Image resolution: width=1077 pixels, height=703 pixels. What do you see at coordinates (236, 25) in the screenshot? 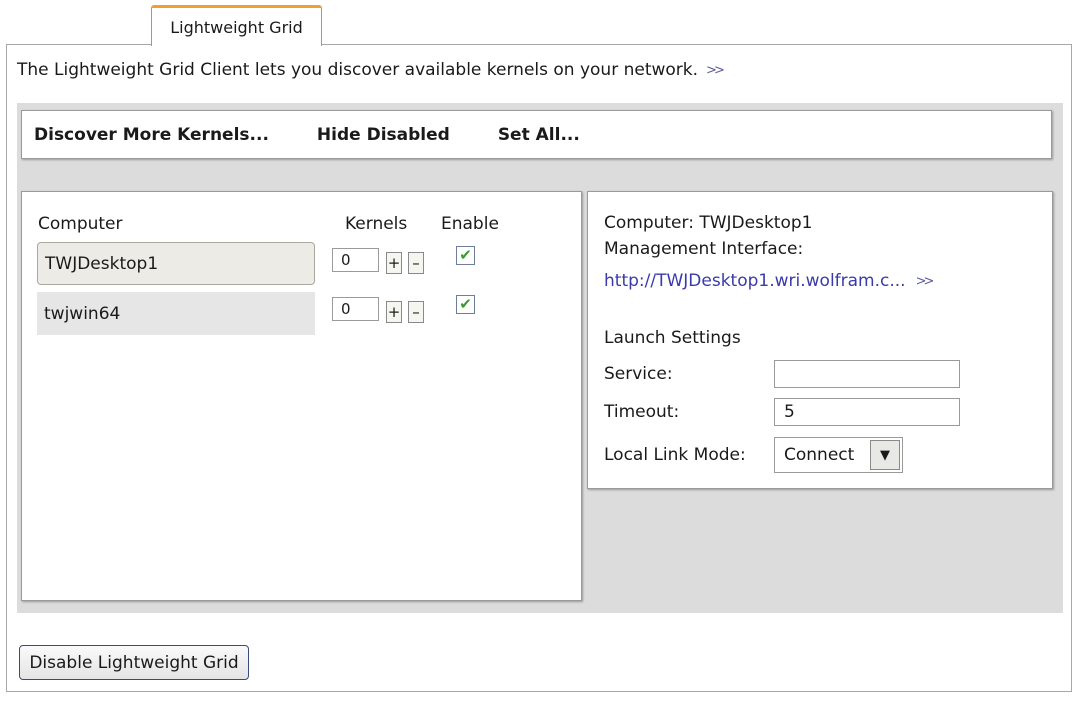
I see `tab-lightweight-grid: Lightweight Grid` at bounding box center [236, 25].